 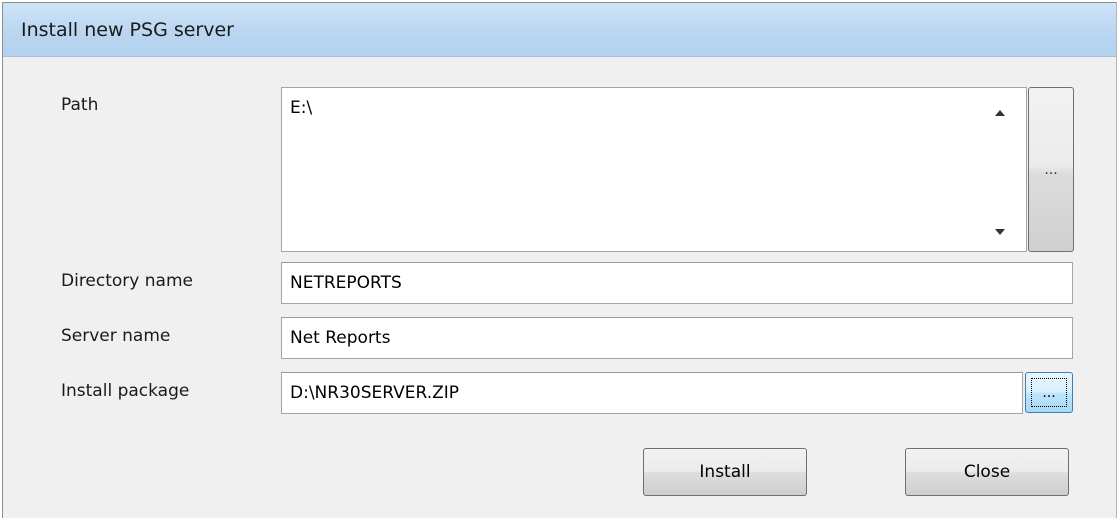 What do you see at coordinates (340, 338) in the screenshot?
I see `server-name-value: Net Reports` at bounding box center [340, 338].